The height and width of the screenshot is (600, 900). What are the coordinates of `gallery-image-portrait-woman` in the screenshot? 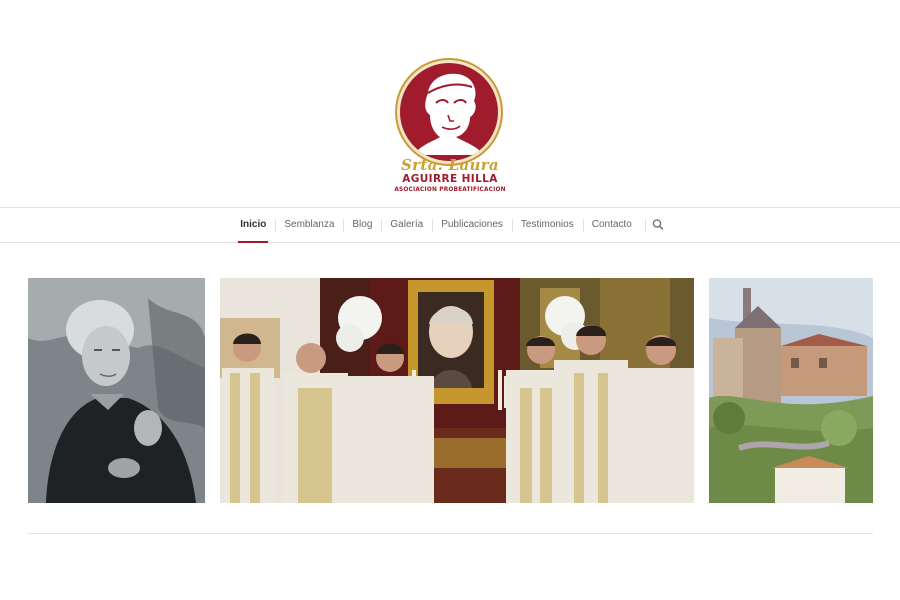 It's located at (116, 390).